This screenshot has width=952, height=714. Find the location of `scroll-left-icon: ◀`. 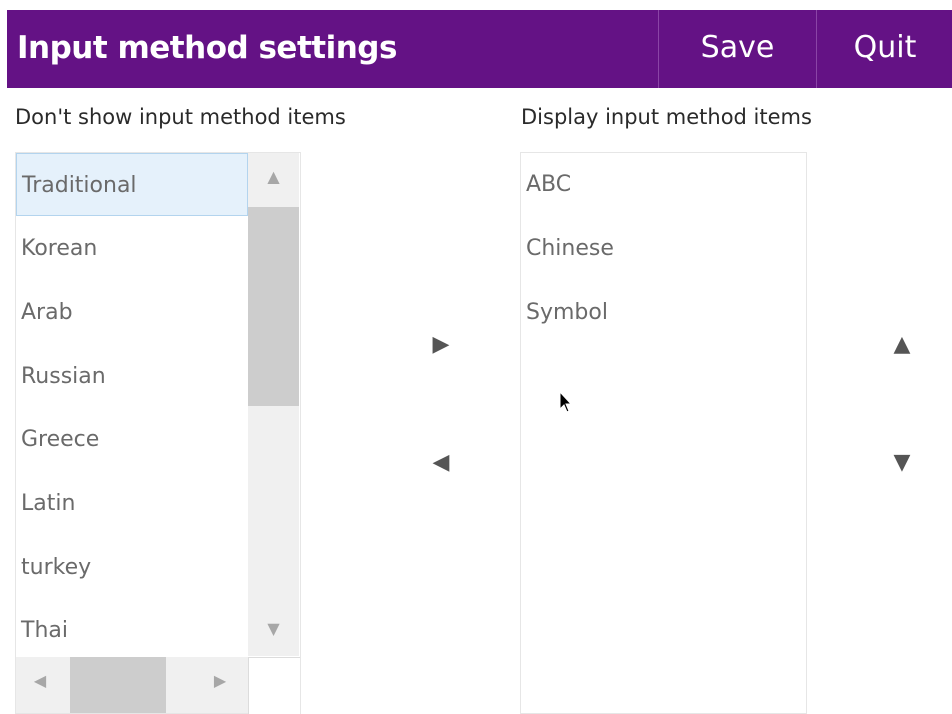

scroll-left-icon: ◀ is located at coordinates (40, 680).